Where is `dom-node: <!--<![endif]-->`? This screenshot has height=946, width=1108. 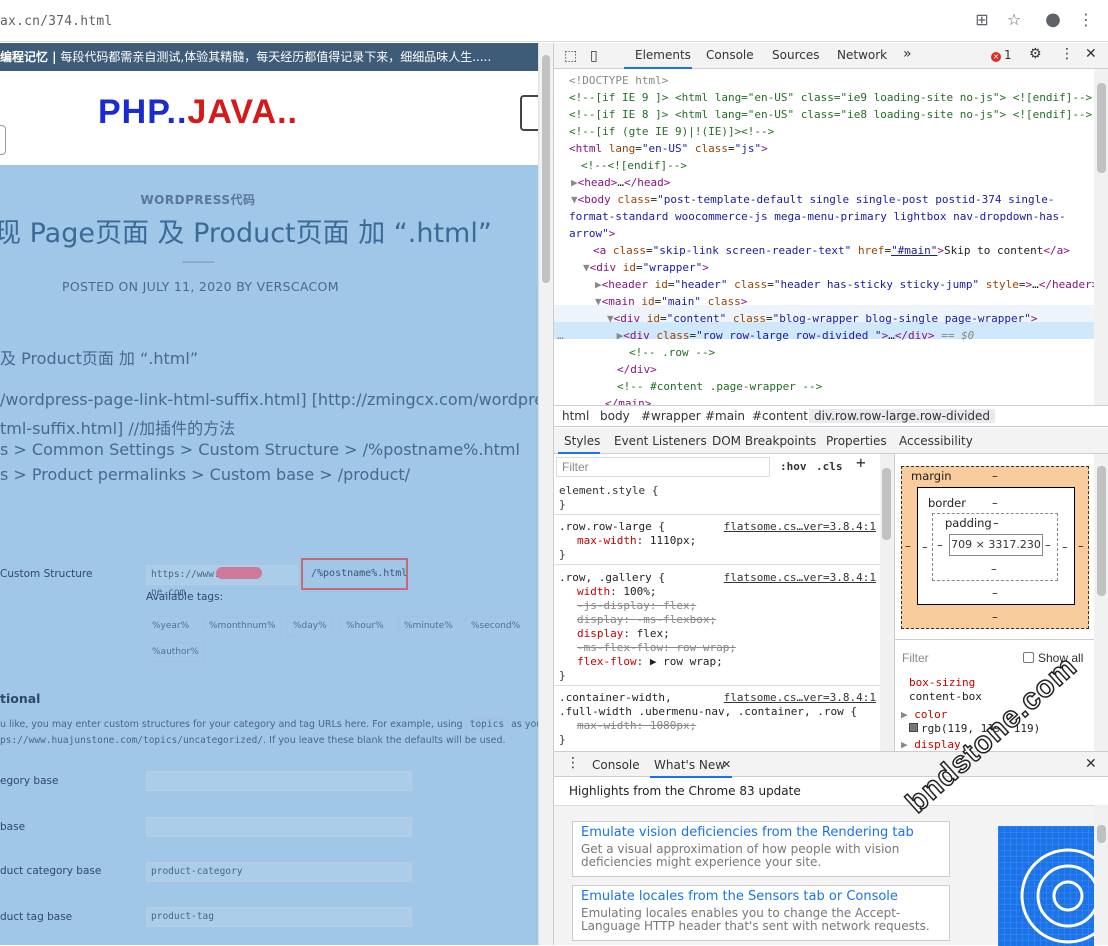 dom-node: <!--<![endif]--> is located at coordinates (634, 165).